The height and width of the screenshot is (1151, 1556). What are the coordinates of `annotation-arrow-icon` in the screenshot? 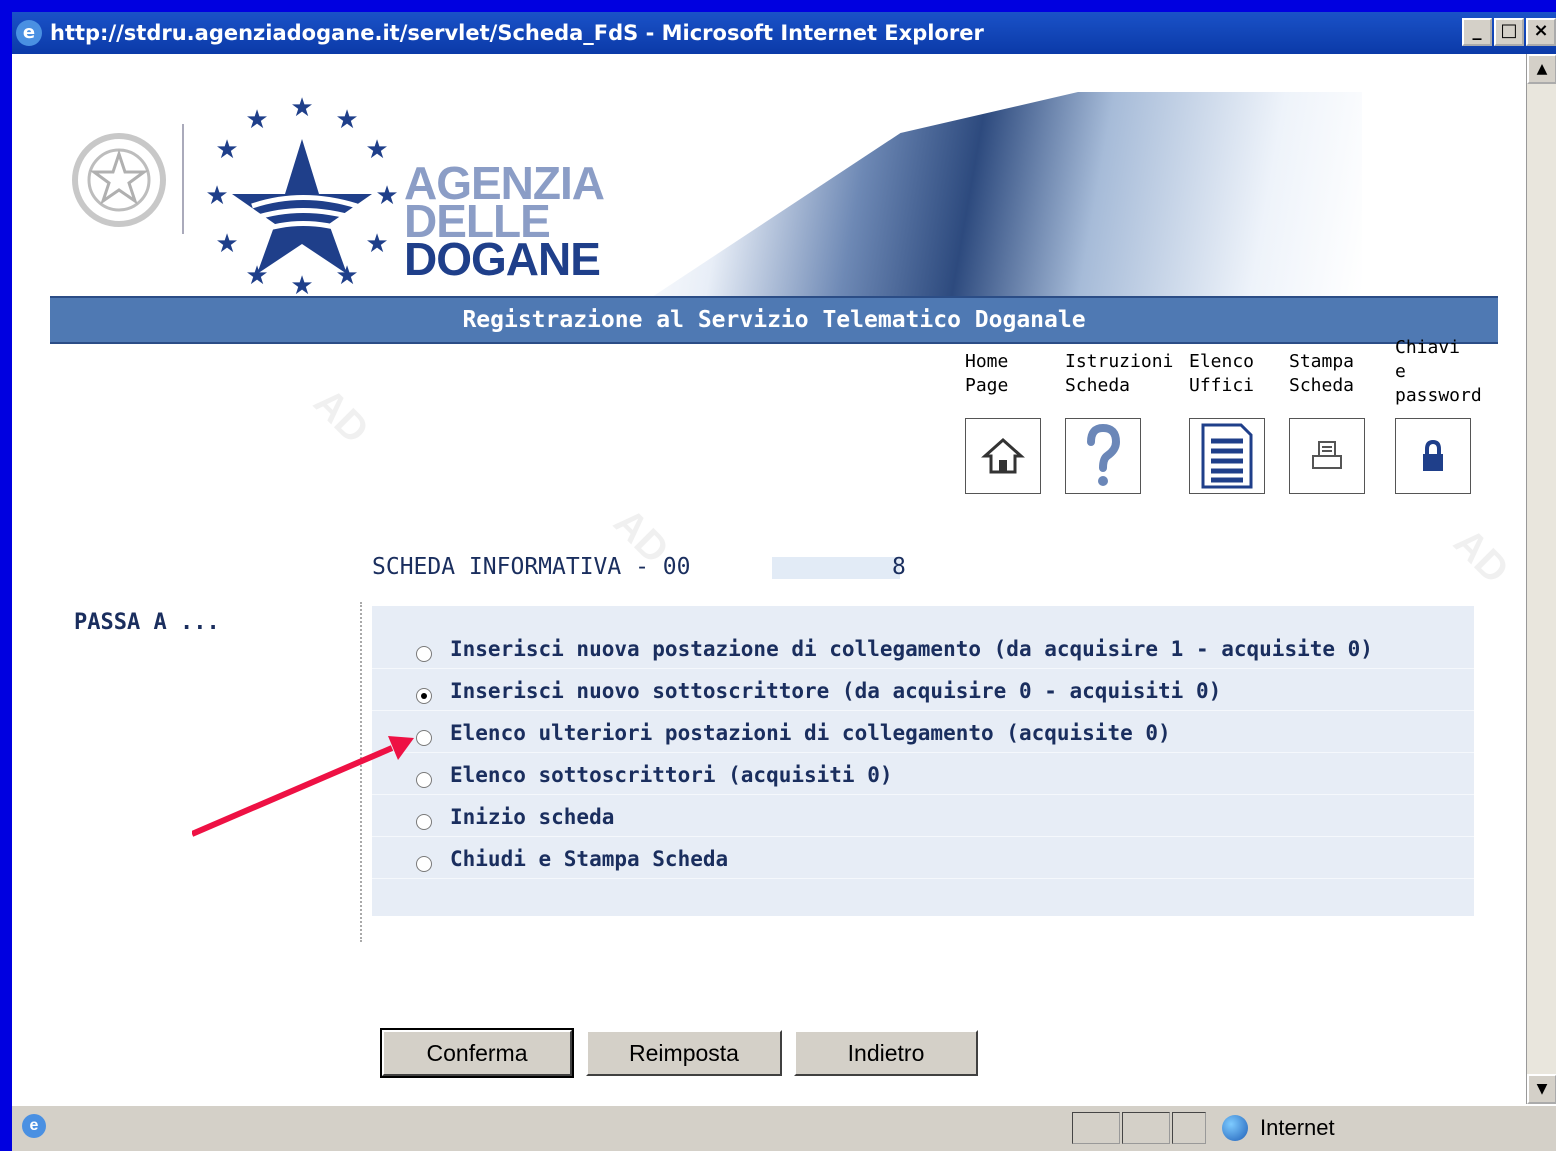 It's located at (303, 786).